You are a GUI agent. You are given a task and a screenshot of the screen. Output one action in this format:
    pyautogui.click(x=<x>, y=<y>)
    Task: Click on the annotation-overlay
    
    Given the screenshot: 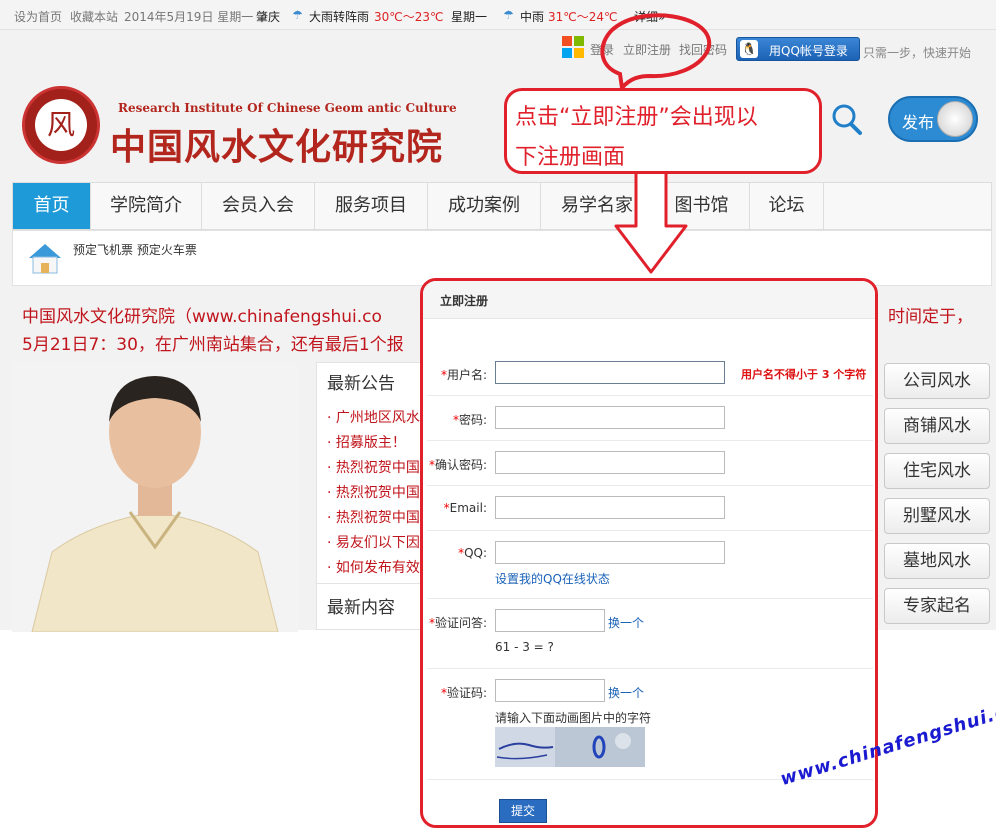 What is the action you would take?
    pyautogui.click(x=656, y=143)
    